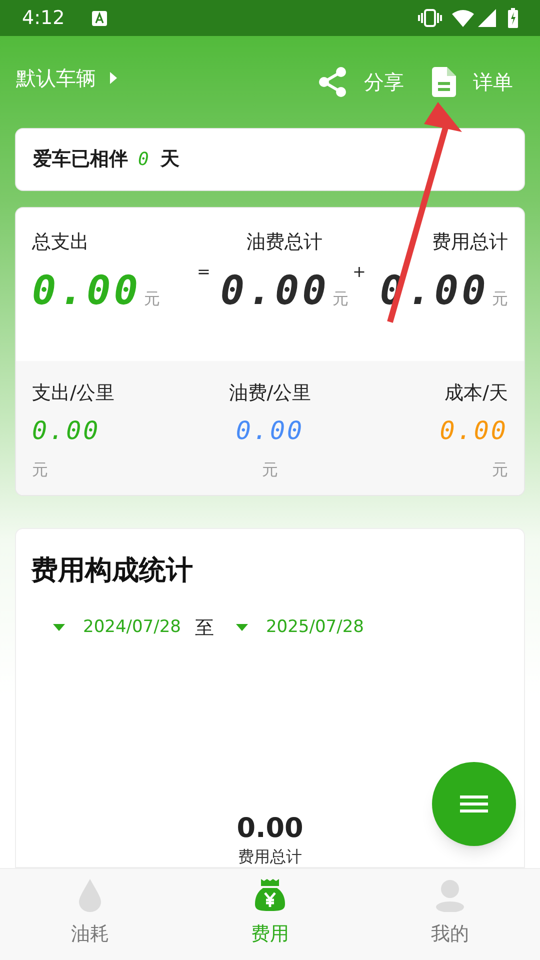 The height and width of the screenshot is (960, 540). What do you see at coordinates (90, 895) in the screenshot?
I see `drop-icon` at bounding box center [90, 895].